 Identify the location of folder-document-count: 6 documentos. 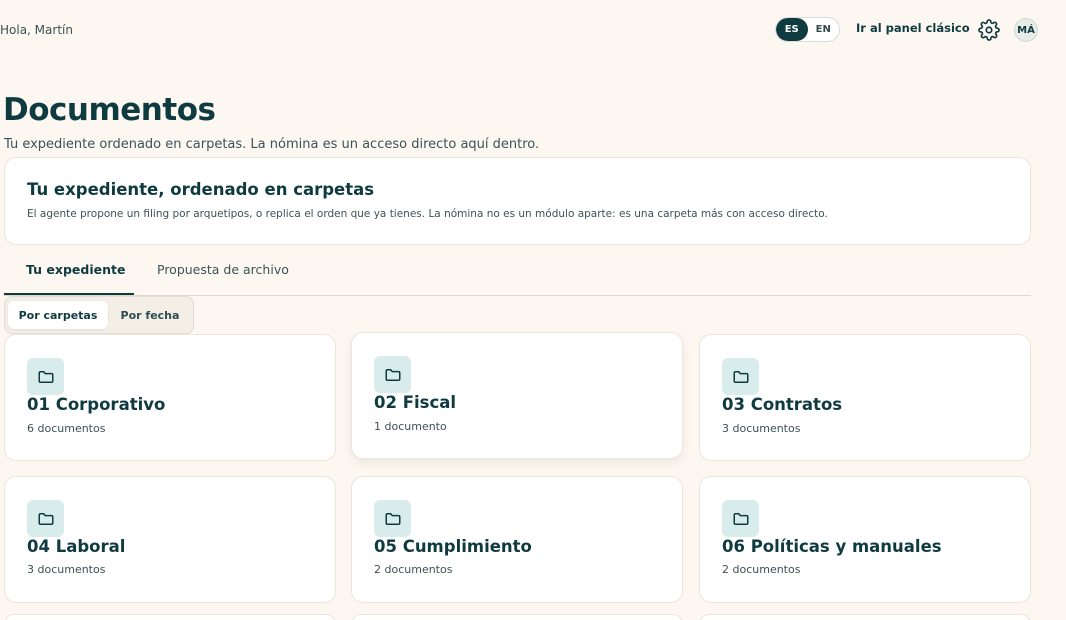
(66, 428).